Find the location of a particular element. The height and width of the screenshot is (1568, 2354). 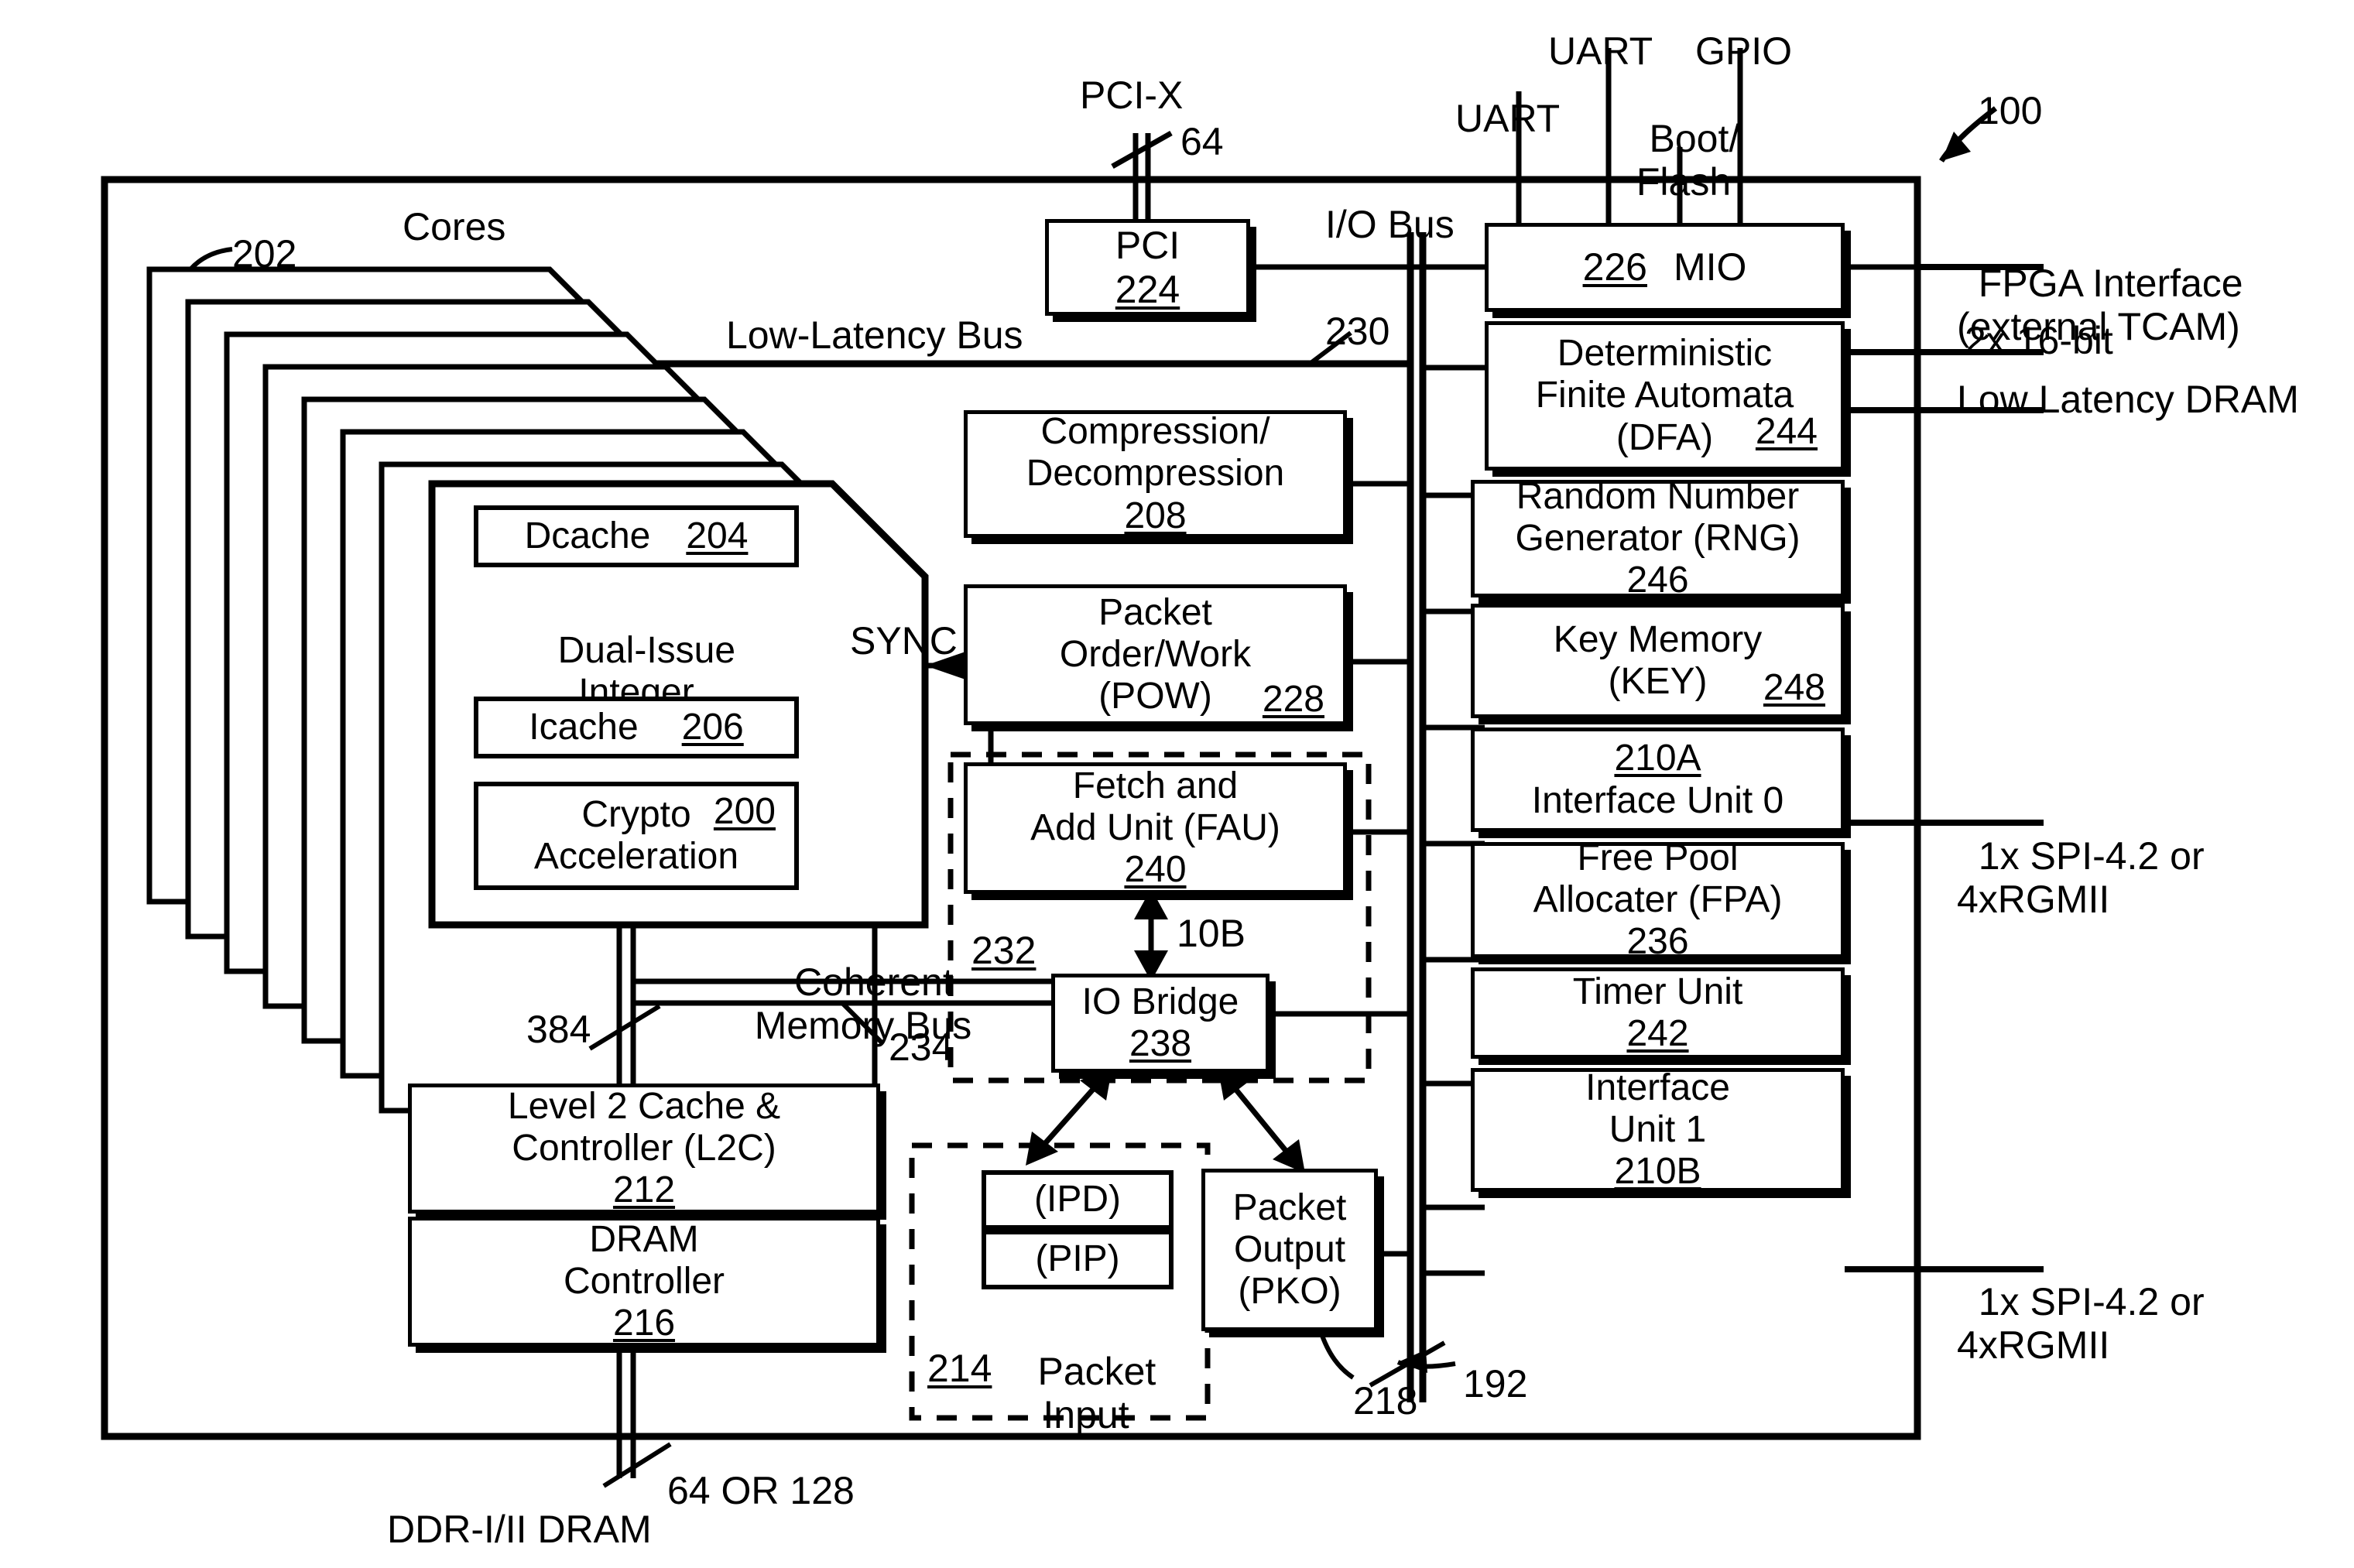

block-mio-ref: 226 is located at coordinates (1614, 267).